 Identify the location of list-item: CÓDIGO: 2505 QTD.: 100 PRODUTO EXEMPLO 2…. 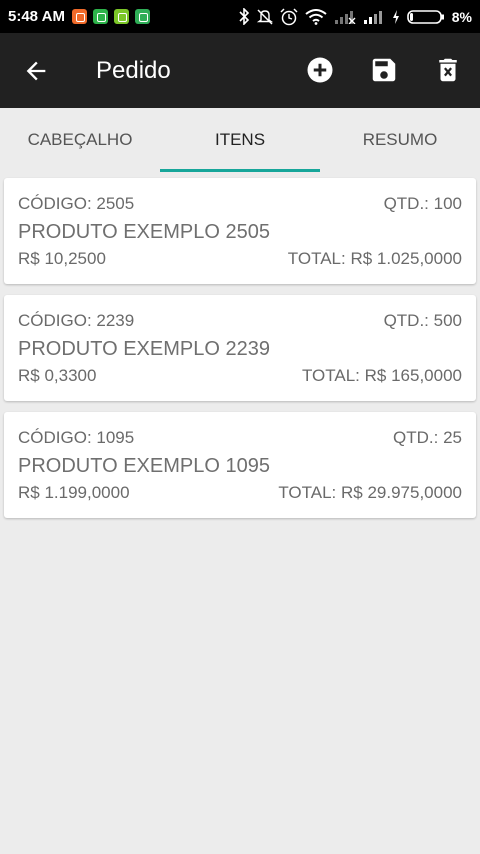
(240, 231).